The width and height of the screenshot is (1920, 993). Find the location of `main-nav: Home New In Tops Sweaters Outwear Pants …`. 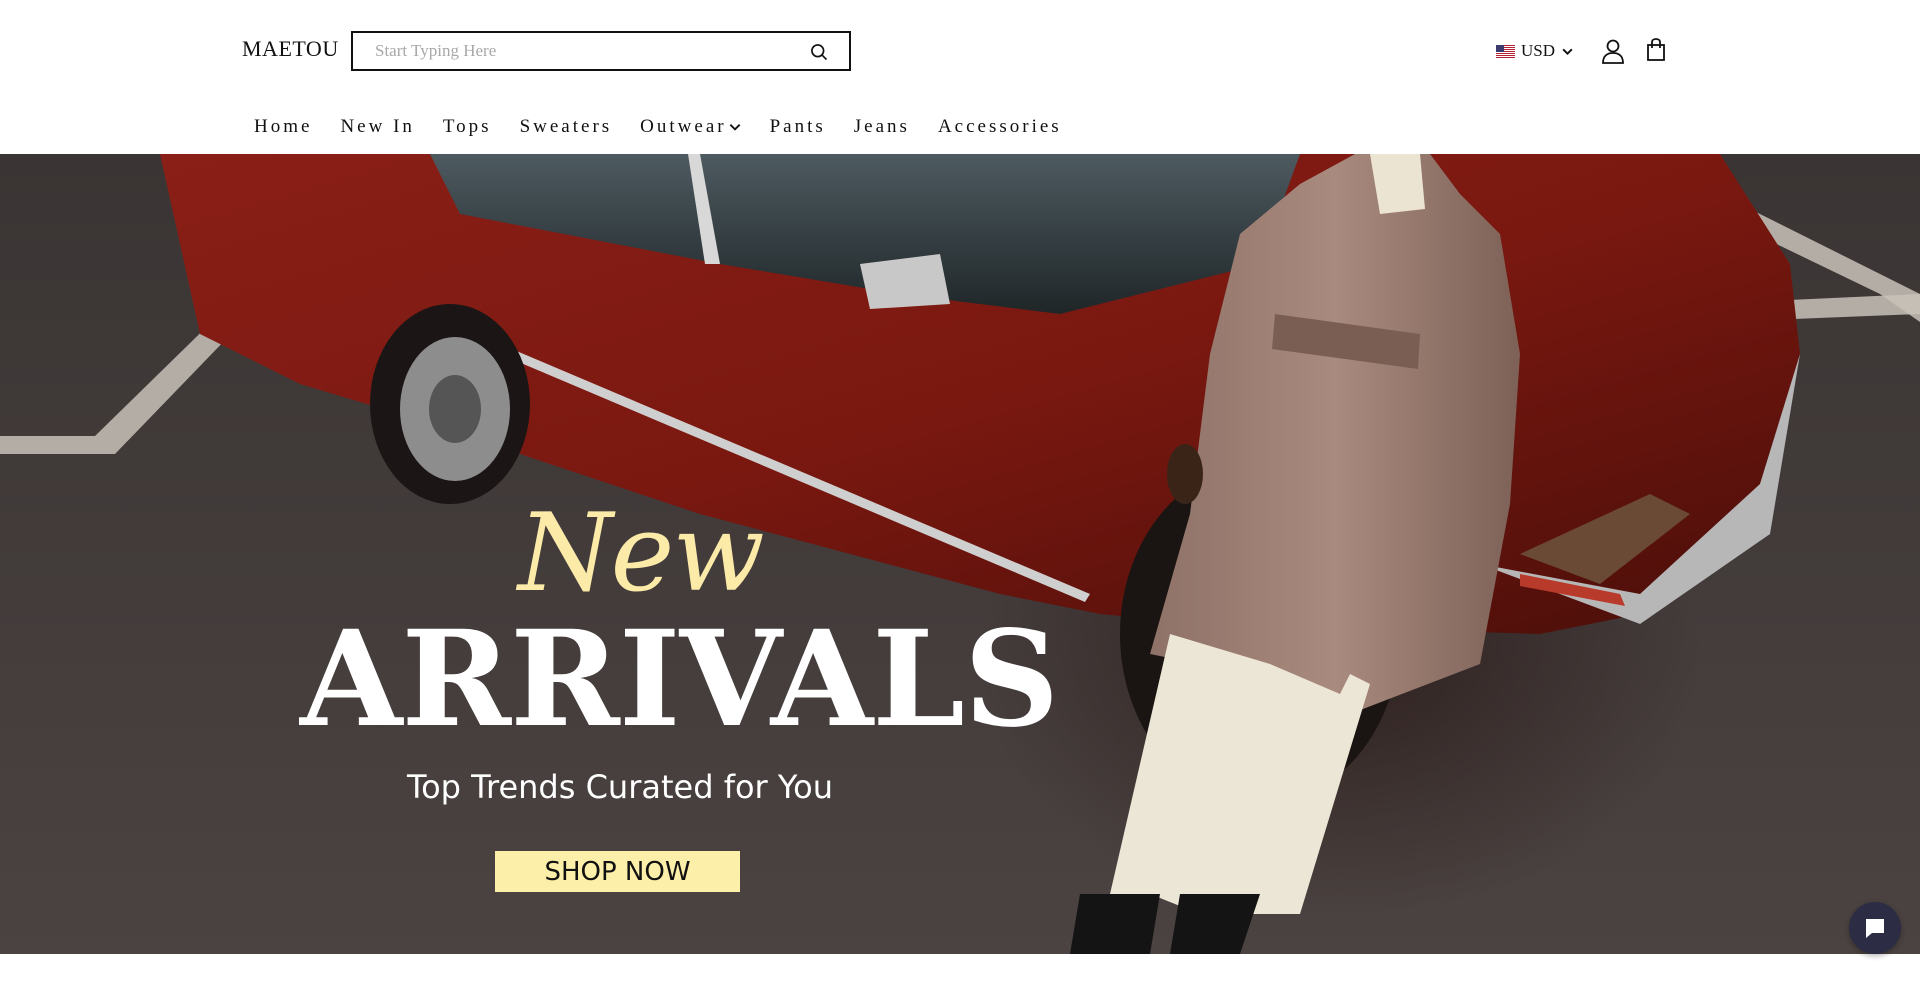

main-nav: Home New In Tops Sweaters Outwear Pants … is located at coordinates (672, 127).